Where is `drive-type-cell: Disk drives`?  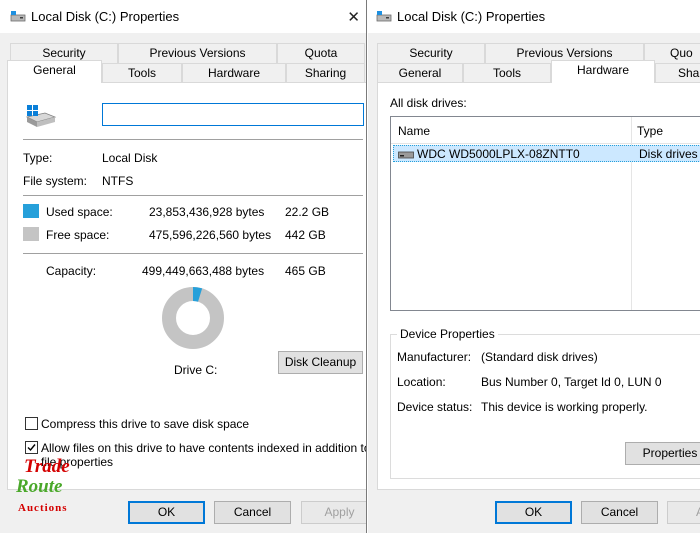 drive-type-cell: Disk drives is located at coordinates (668, 154).